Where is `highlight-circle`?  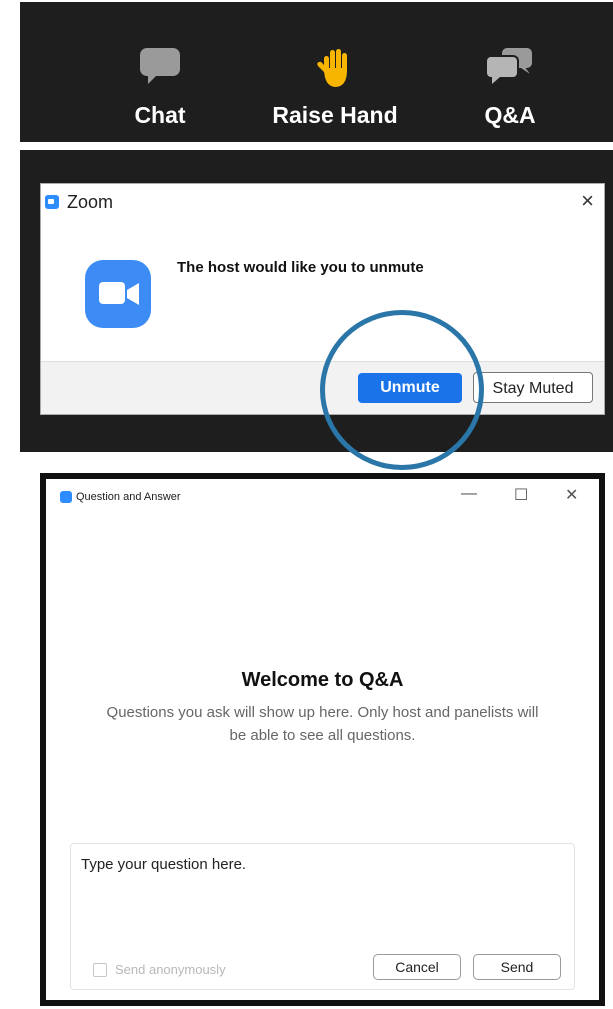
highlight-circle is located at coordinates (402, 390).